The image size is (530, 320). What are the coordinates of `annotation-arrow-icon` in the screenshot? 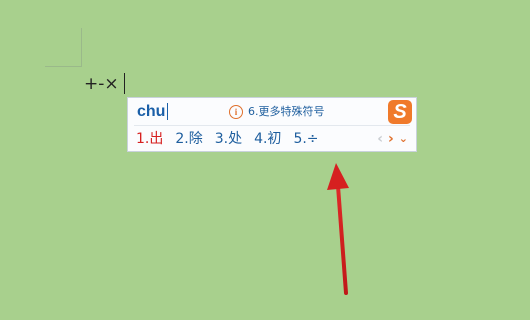 It's located at (338, 229).